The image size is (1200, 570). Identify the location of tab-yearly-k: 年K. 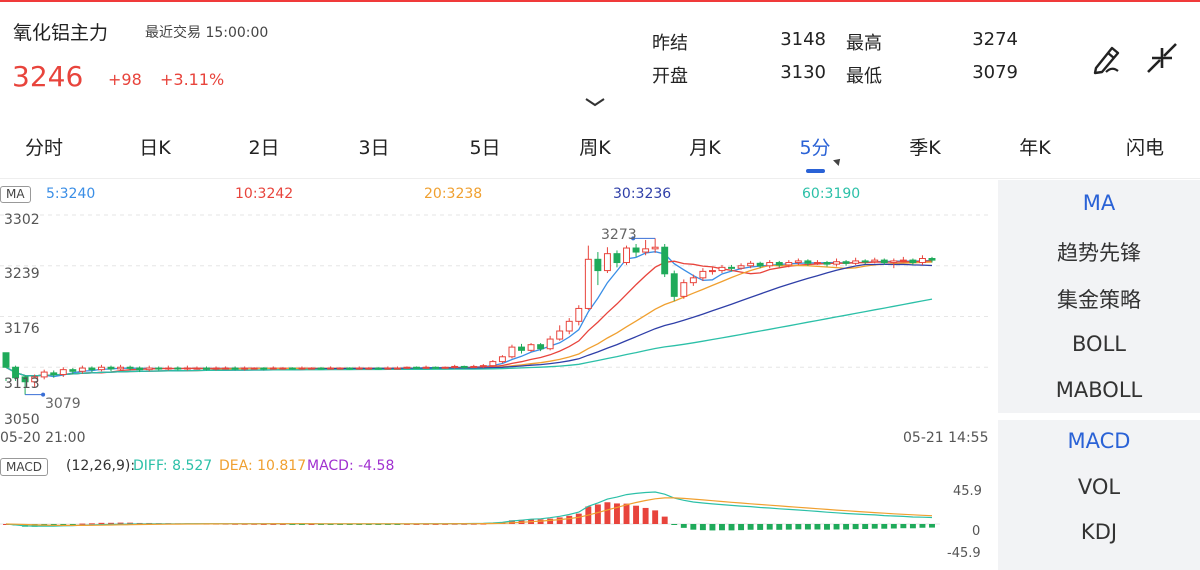
(1034, 146).